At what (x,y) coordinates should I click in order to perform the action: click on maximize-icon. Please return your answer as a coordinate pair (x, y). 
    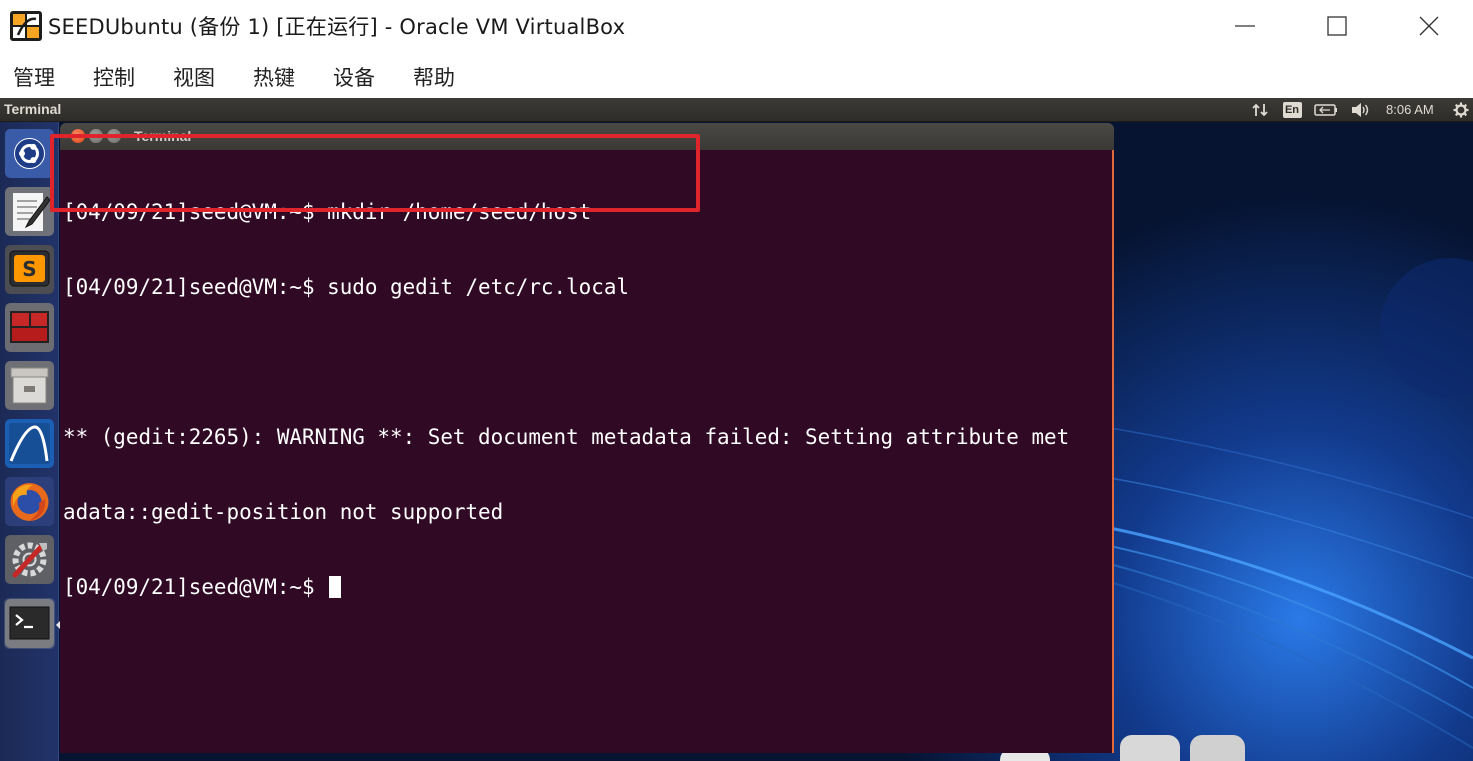
    Looking at the image, I should click on (1337, 26).